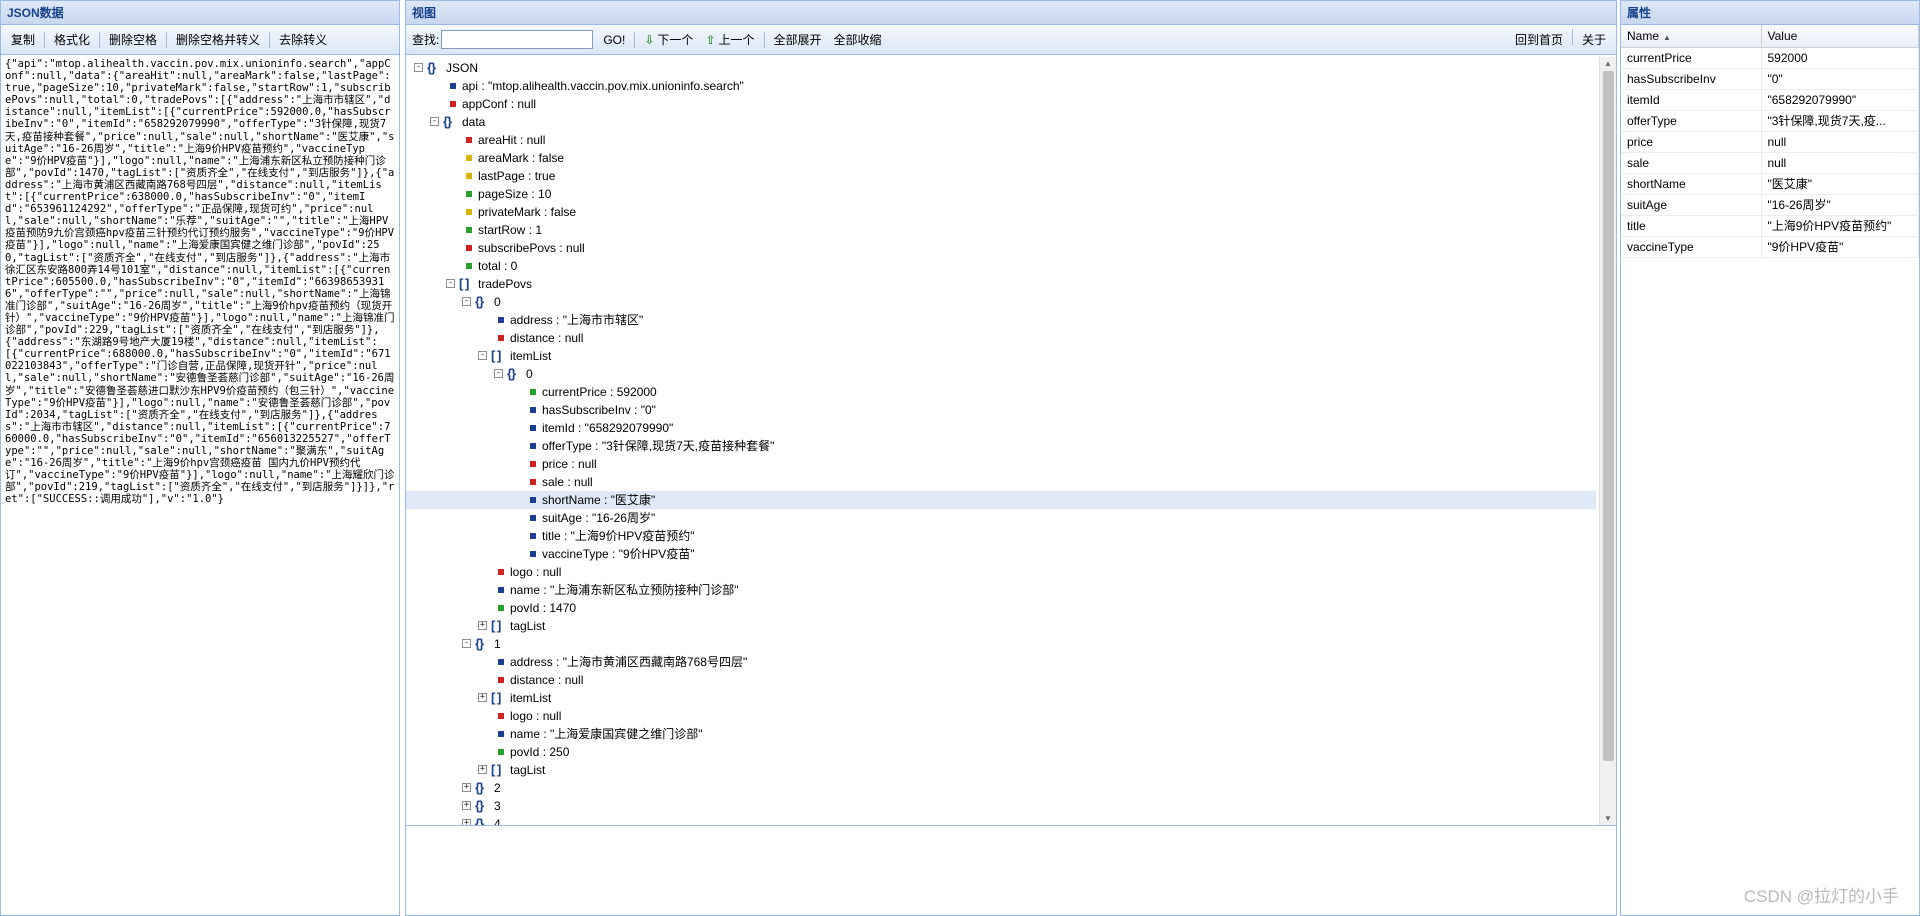 This screenshot has width=1920, height=916. What do you see at coordinates (1001, 554) in the screenshot?
I see `tree-node: vaccineType : "9价HPV疫苗"` at bounding box center [1001, 554].